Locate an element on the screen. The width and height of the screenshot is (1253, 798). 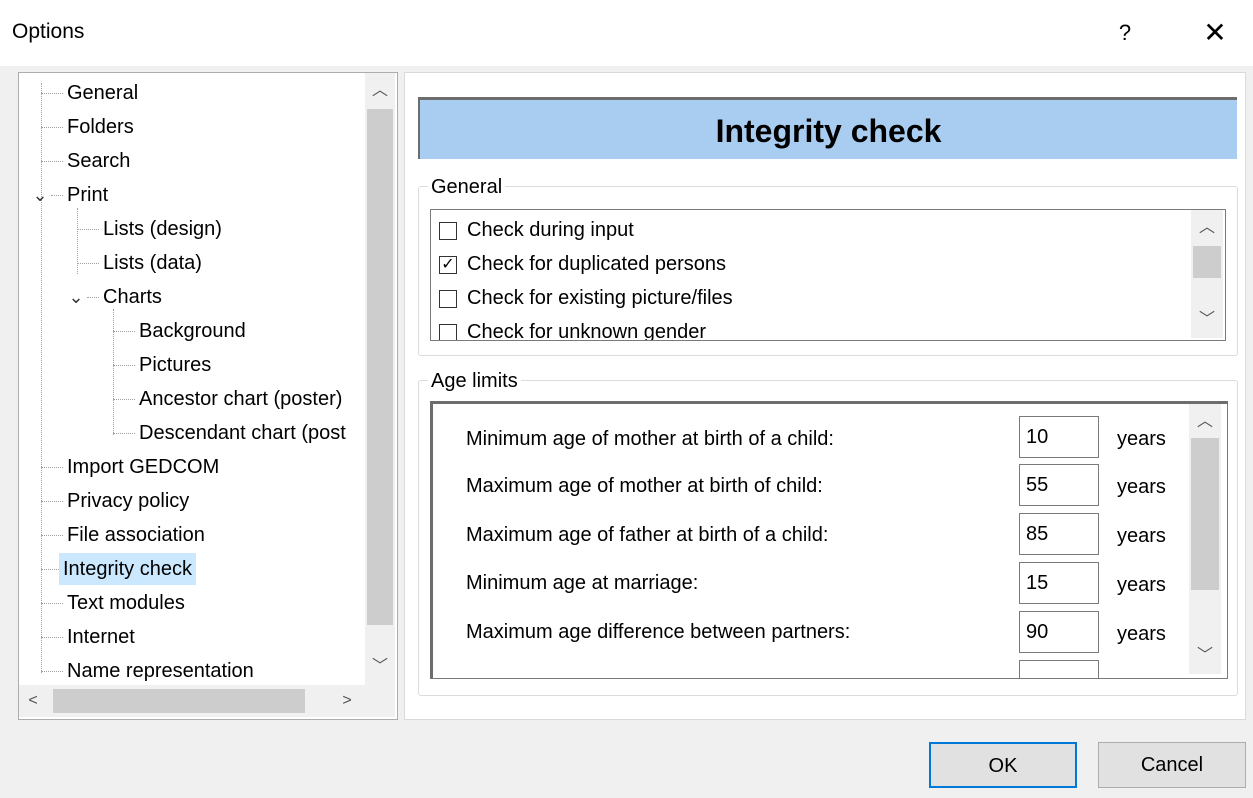
age-limits-group-label: Age limits is located at coordinates (474, 381).